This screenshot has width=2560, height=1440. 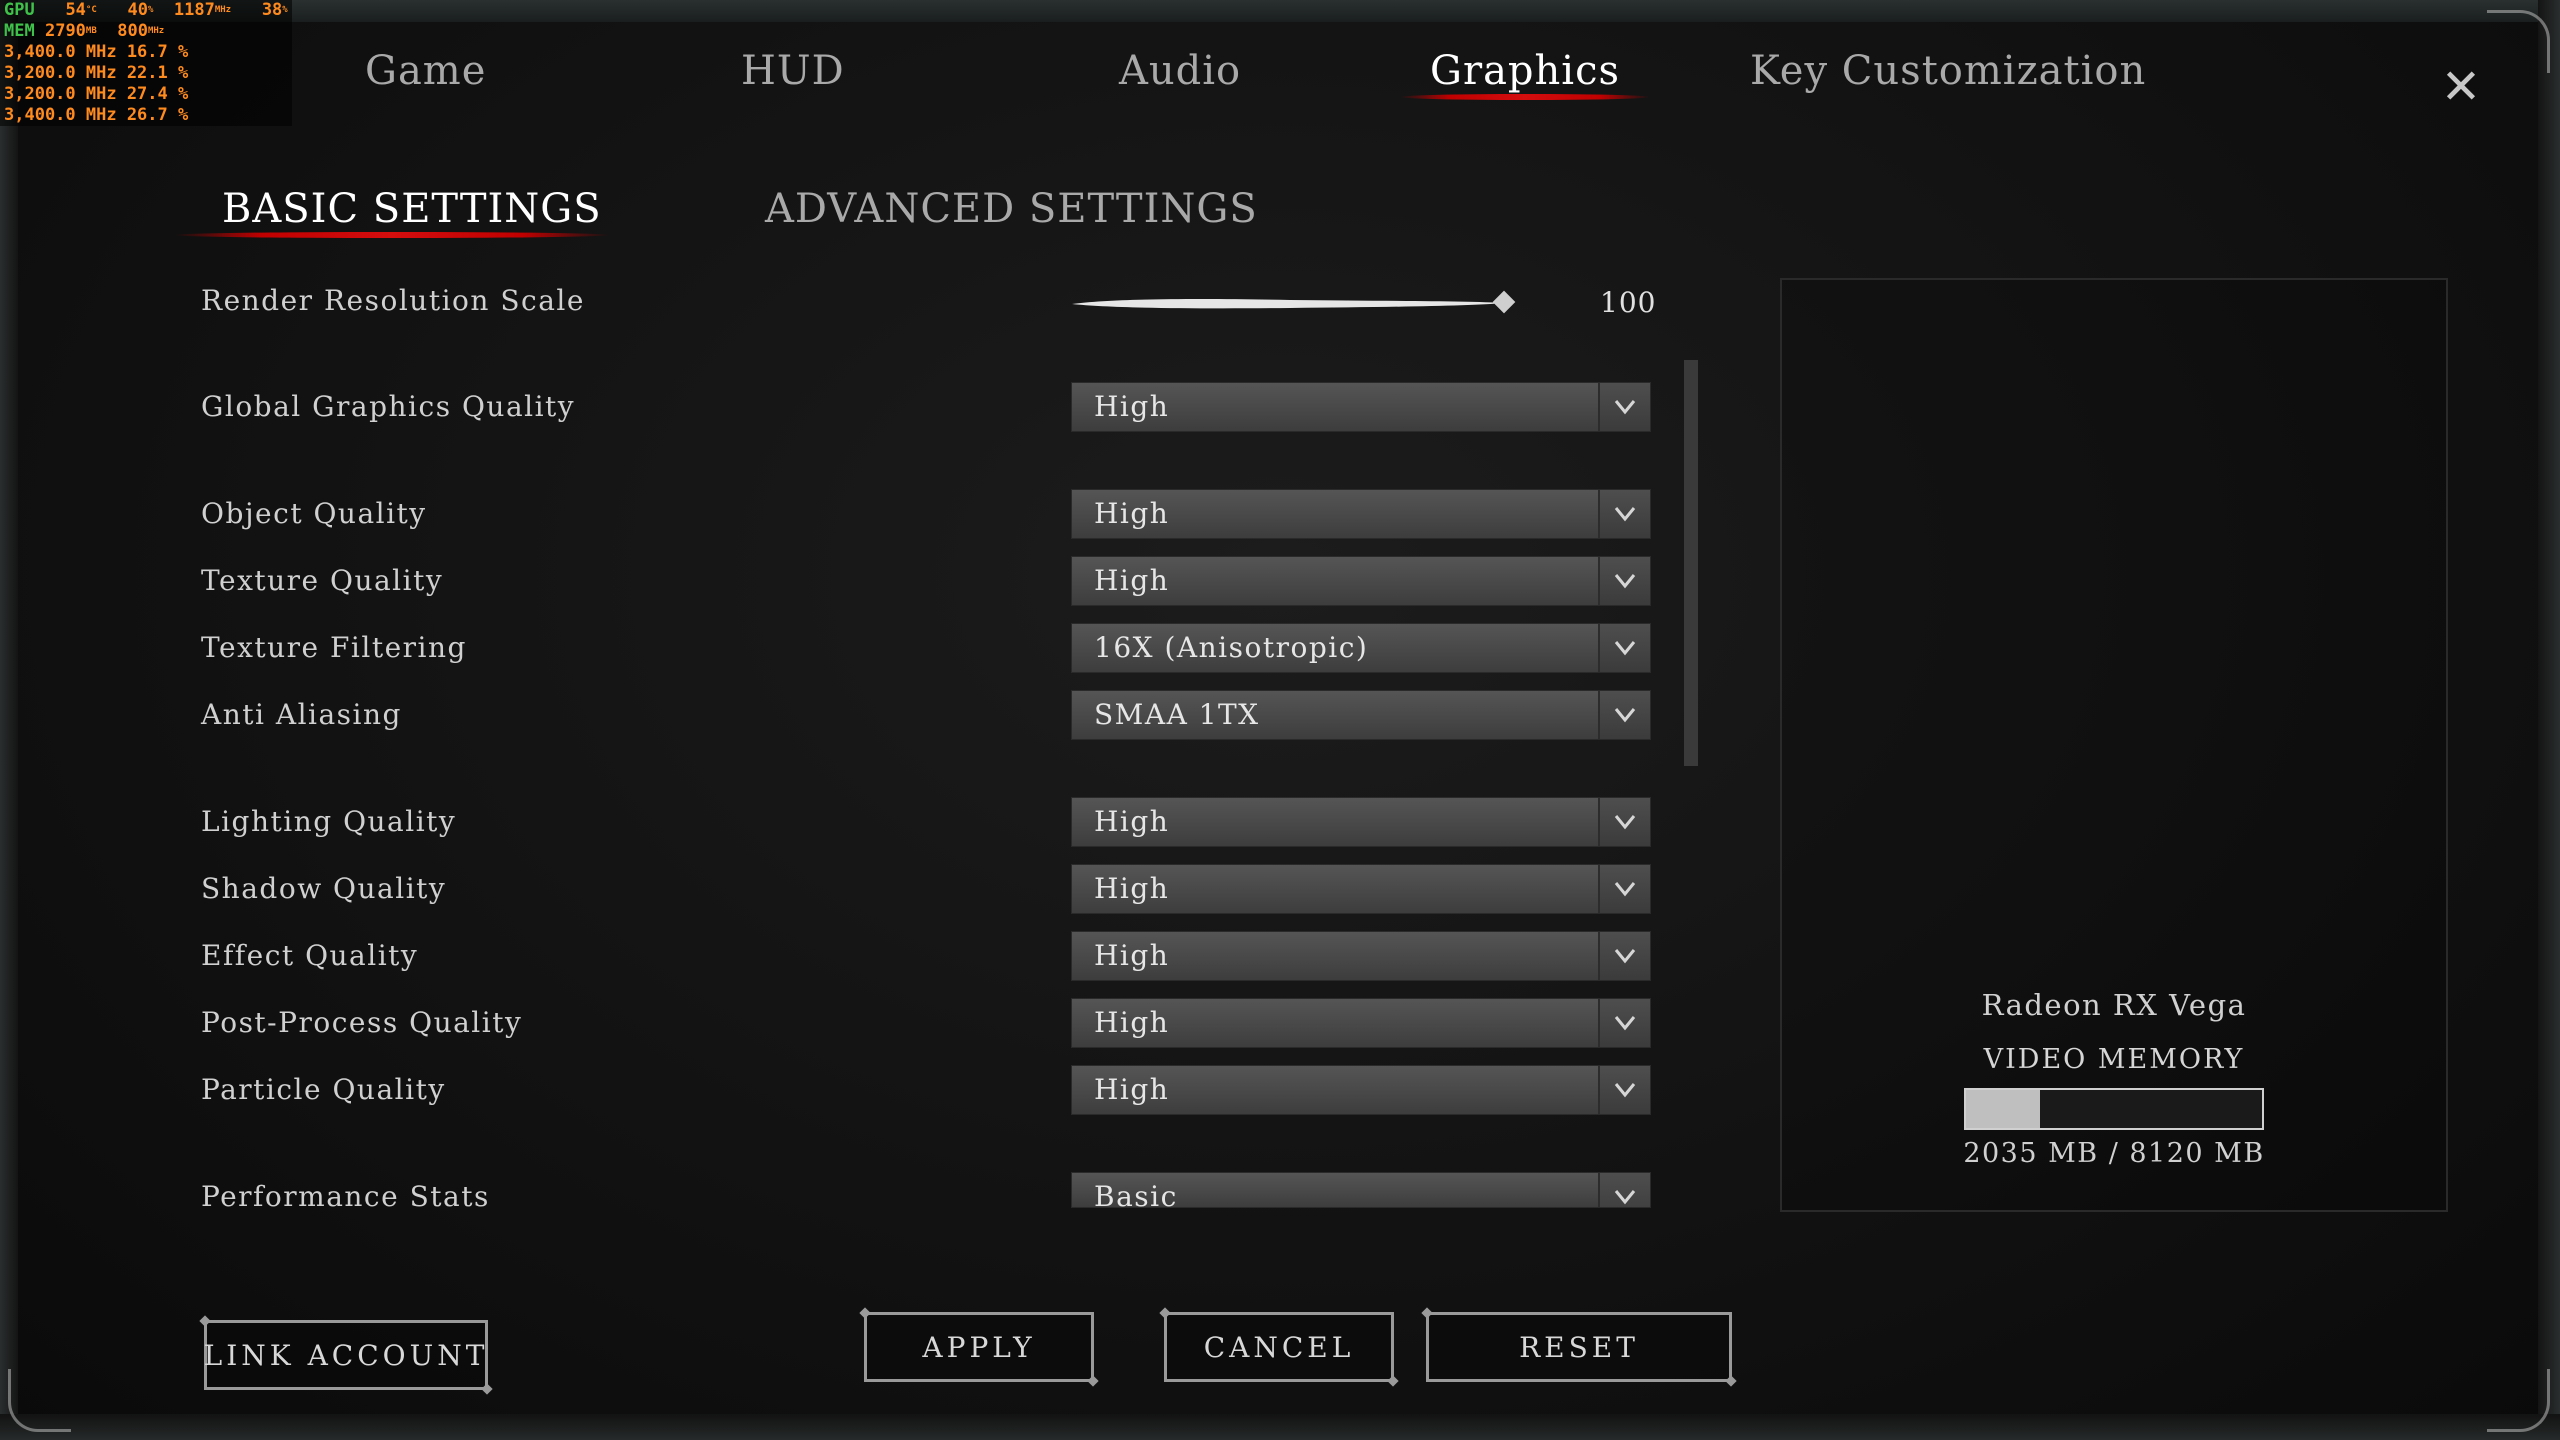 I want to click on ornament-corner-bottom-right, so click(x=2518, y=1400).